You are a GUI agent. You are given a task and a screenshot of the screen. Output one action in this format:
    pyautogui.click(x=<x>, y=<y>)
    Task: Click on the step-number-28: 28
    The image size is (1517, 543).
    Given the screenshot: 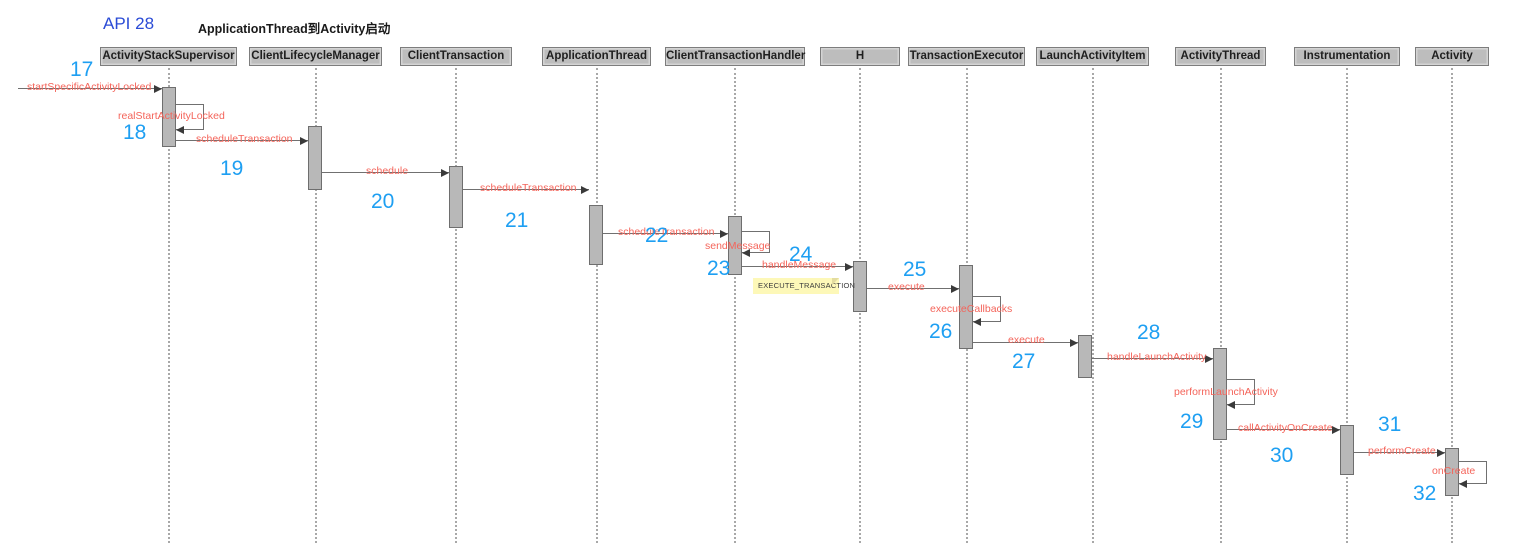 What is the action you would take?
    pyautogui.click(x=1149, y=332)
    